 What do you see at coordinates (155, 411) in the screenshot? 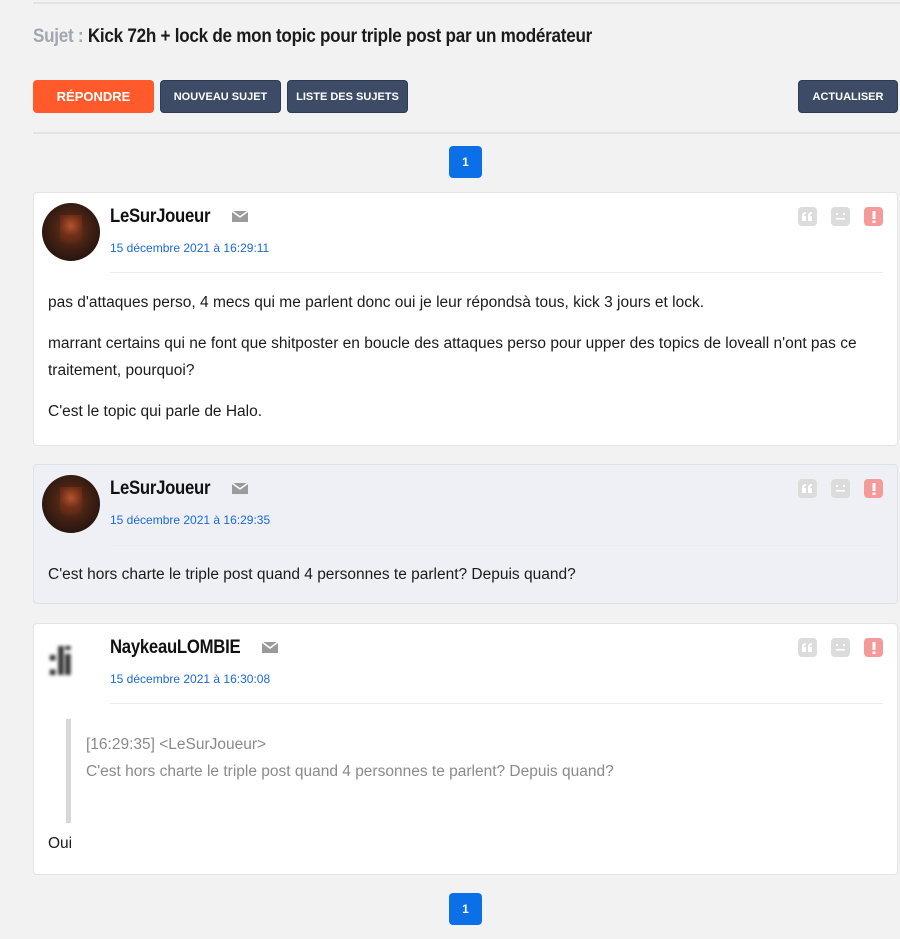
I see `post-paragraph: C'est le topic qui parle de Halo.` at bounding box center [155, 411].